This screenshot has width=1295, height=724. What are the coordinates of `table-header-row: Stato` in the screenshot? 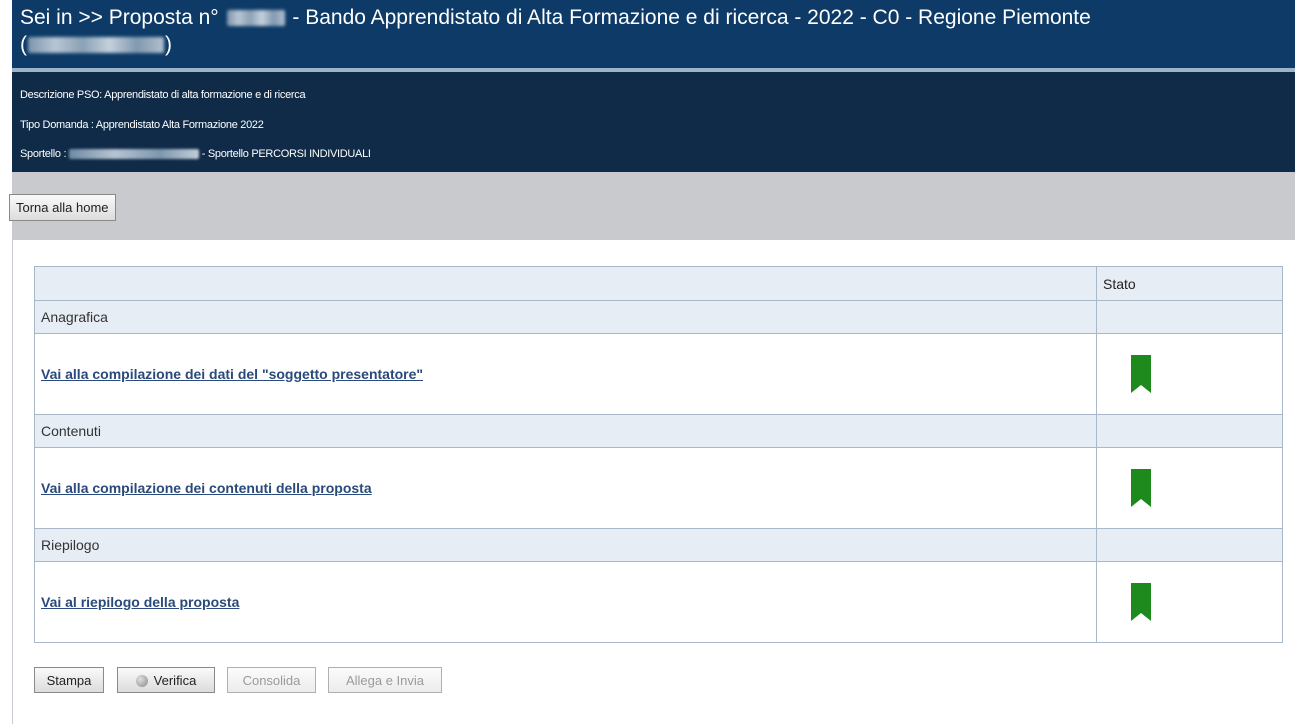 It's located at (658, 283).